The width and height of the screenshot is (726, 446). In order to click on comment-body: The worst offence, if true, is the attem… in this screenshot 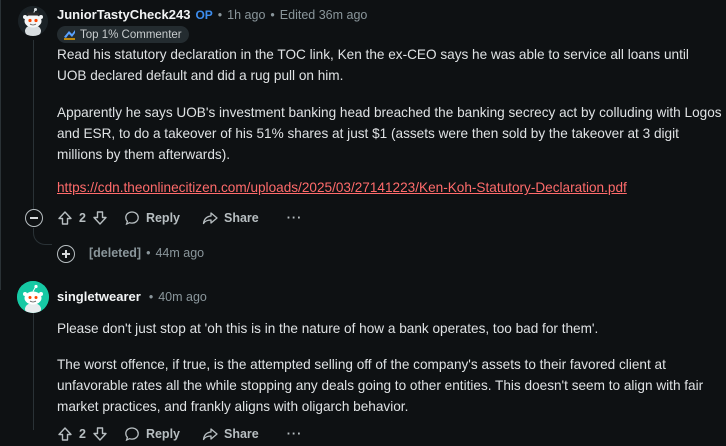, I will do `click(389, 385)`.